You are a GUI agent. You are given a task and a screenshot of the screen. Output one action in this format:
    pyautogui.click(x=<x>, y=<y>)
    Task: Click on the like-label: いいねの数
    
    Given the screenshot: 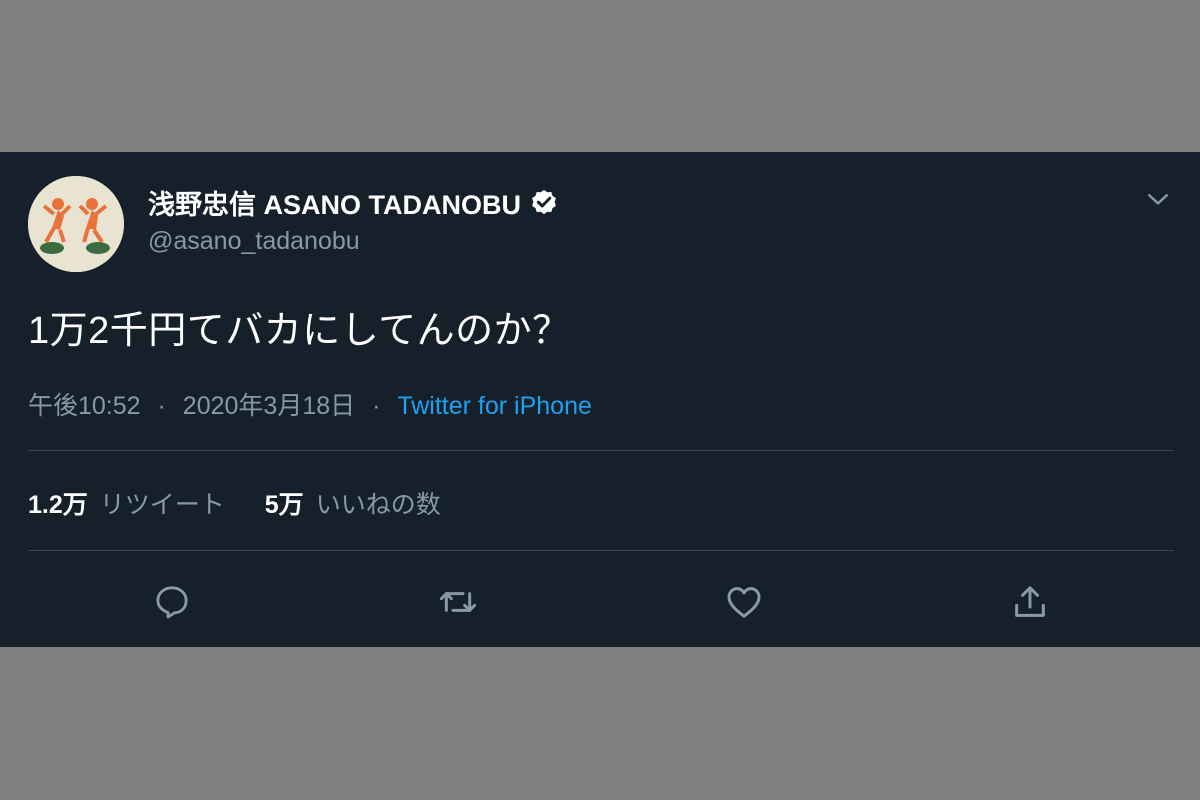 What is the action you would take?
    pyautogui.click(x=378, y=505)
    